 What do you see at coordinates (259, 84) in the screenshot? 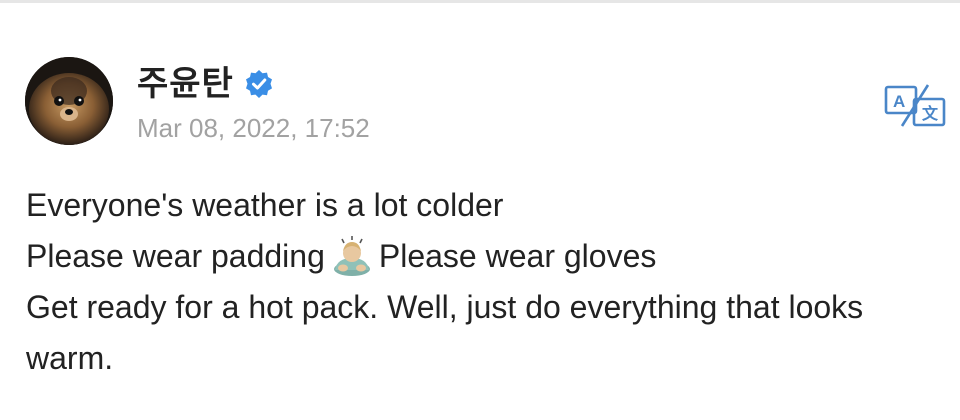
I see `verified-badge-icon` at bounding box center [259, 84].